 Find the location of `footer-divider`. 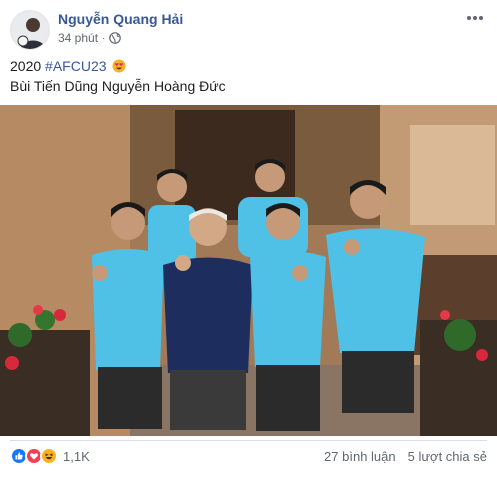

footer-divider is located at coordinates (248, 440).